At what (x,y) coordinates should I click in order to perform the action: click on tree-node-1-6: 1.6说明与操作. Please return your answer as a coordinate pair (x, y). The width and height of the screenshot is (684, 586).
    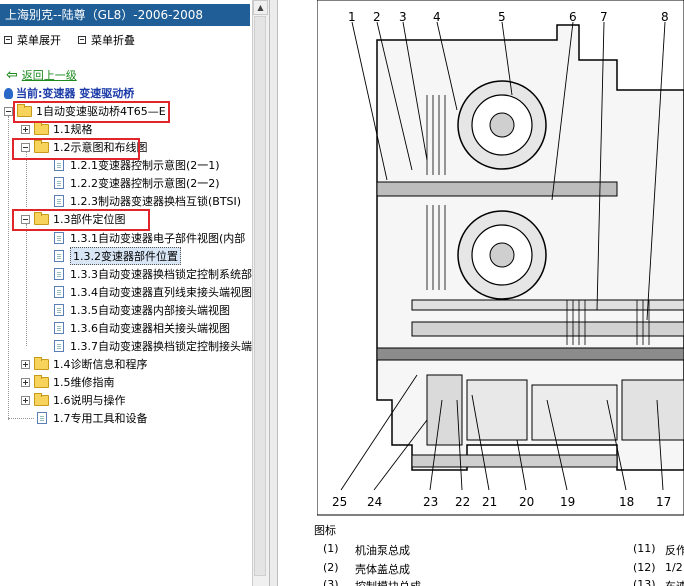
    Looking at the image, I should click on (73, 400).